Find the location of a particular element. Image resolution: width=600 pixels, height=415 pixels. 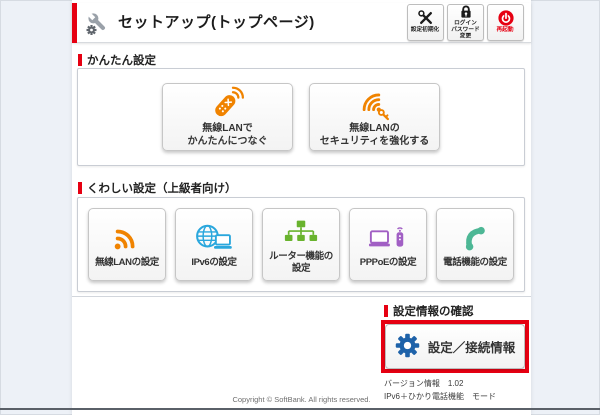

wlan-security-label: 無線LANの セキュリティを強化する is located at coordinates (374, 135).